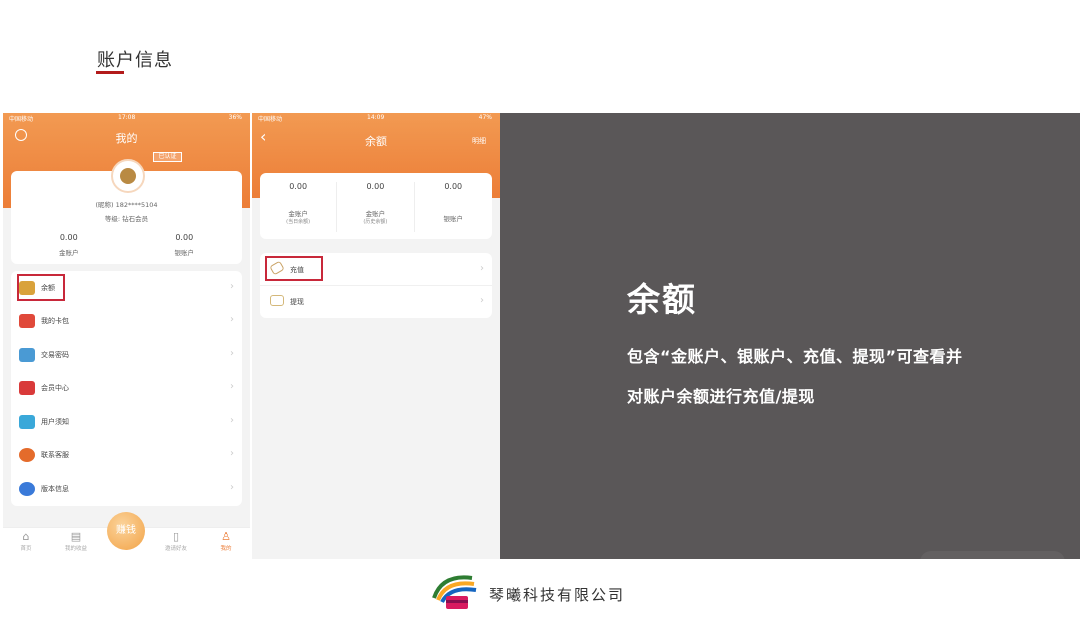  Describe the element at coordinates (184, 253) in the screenshot. I see `silver-account-label: 银账户` at that location.